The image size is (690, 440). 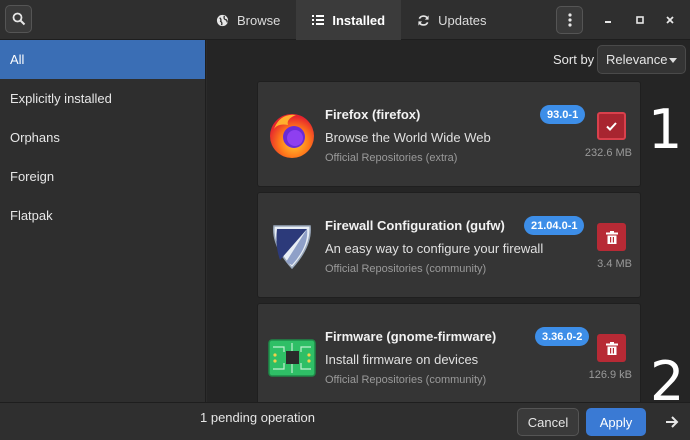 What do you see at coordinates (408, 137) in the screenshot?
I see `package-description: Browse the World Wide Web` at bounding box center [408, 137].